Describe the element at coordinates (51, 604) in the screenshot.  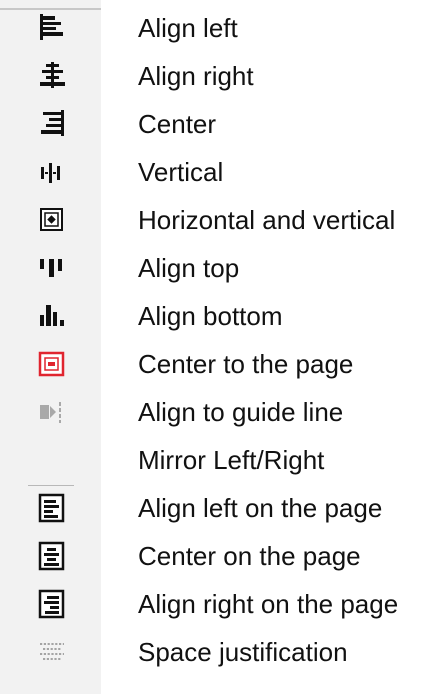
I see `page-align-right-icon` at that location.